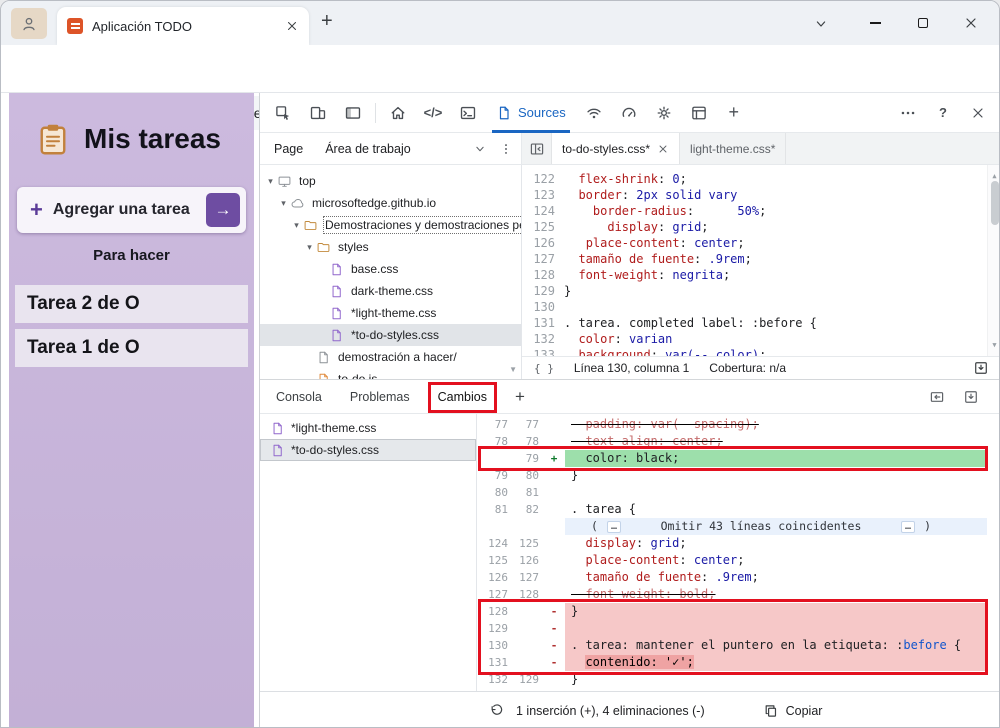  What do you see at coordinates (433, 113) in the screenshot?
I see `elements-icon: </>` at bounding box center [433, 113].